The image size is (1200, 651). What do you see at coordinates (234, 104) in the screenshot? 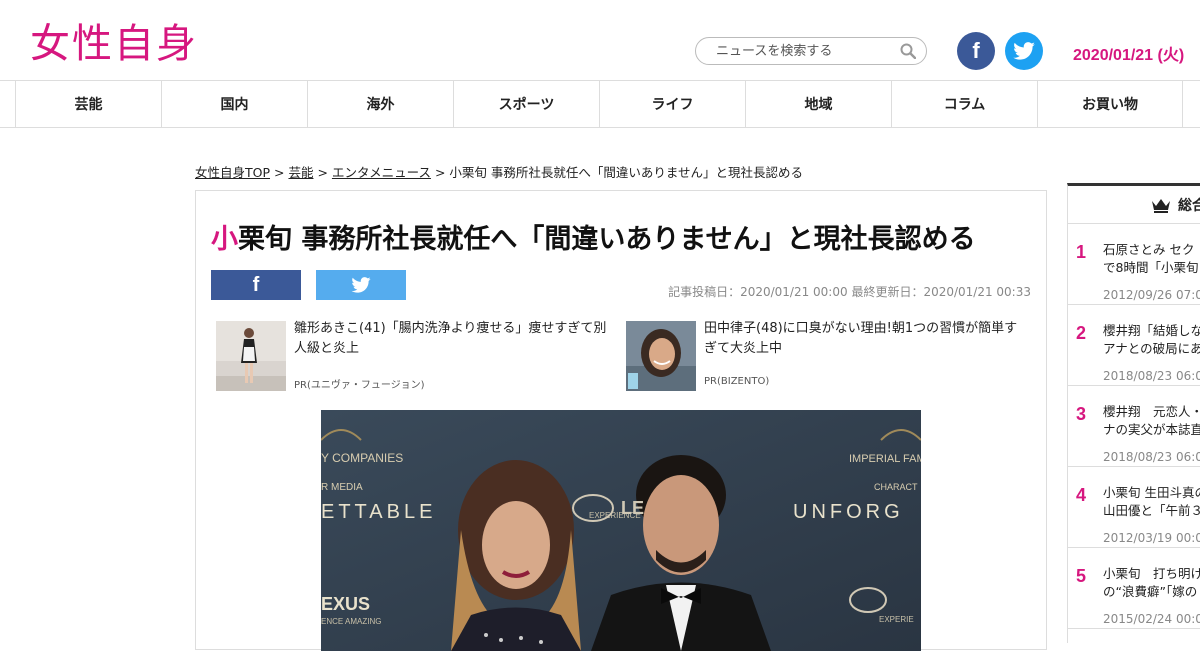
I see `nav-item-kokunai: 国内` at bounding box center [234, 104].